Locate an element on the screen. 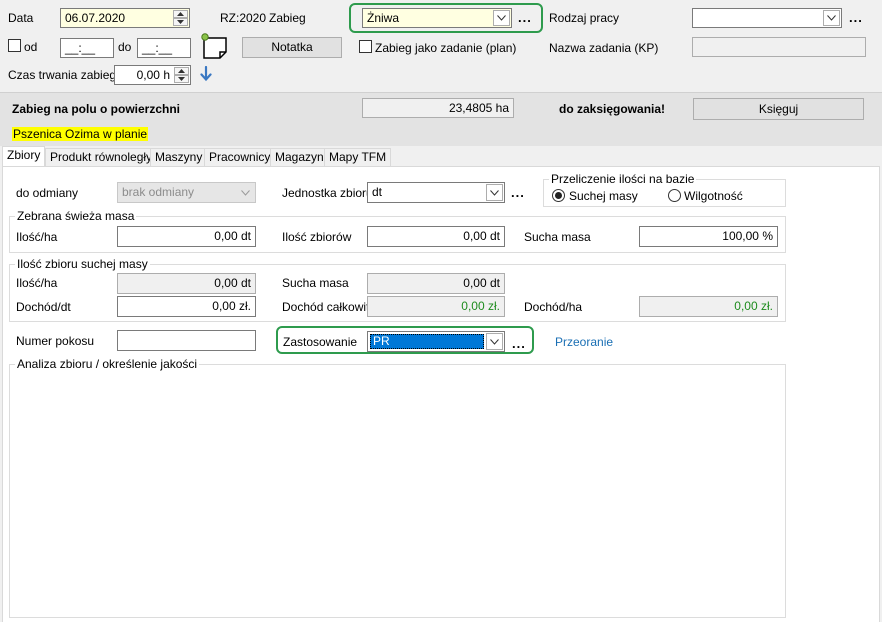 This screenshot has width=882, height=622. czas-label: Czas trwania zabiegu is located at coordinates (65, 75).